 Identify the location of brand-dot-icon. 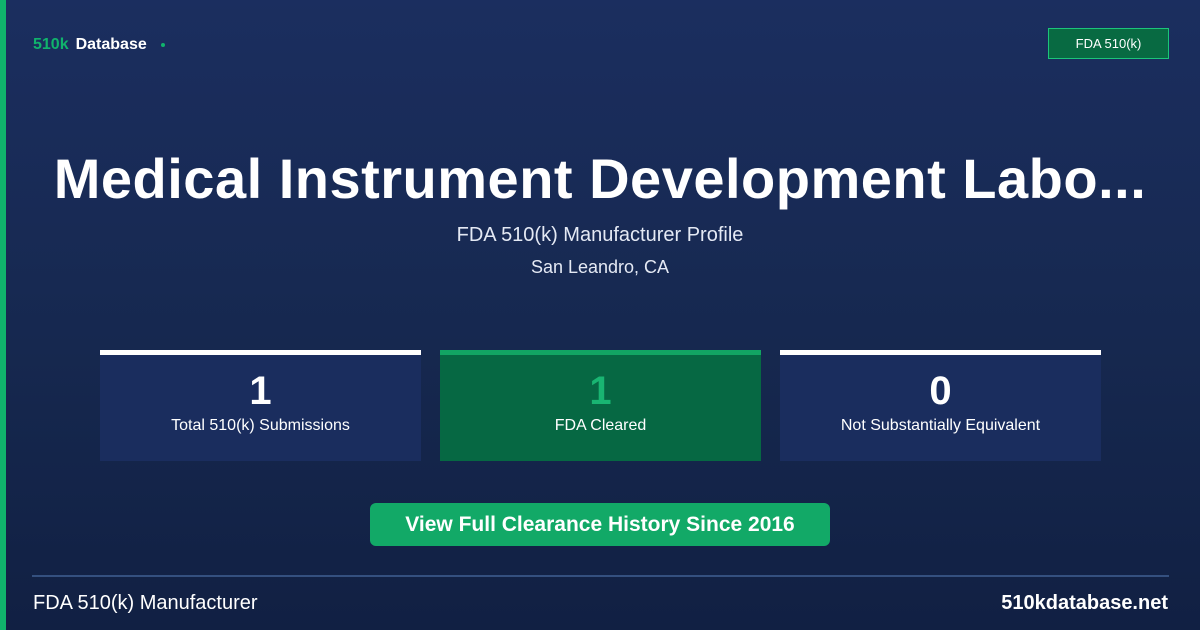
(162, 45).